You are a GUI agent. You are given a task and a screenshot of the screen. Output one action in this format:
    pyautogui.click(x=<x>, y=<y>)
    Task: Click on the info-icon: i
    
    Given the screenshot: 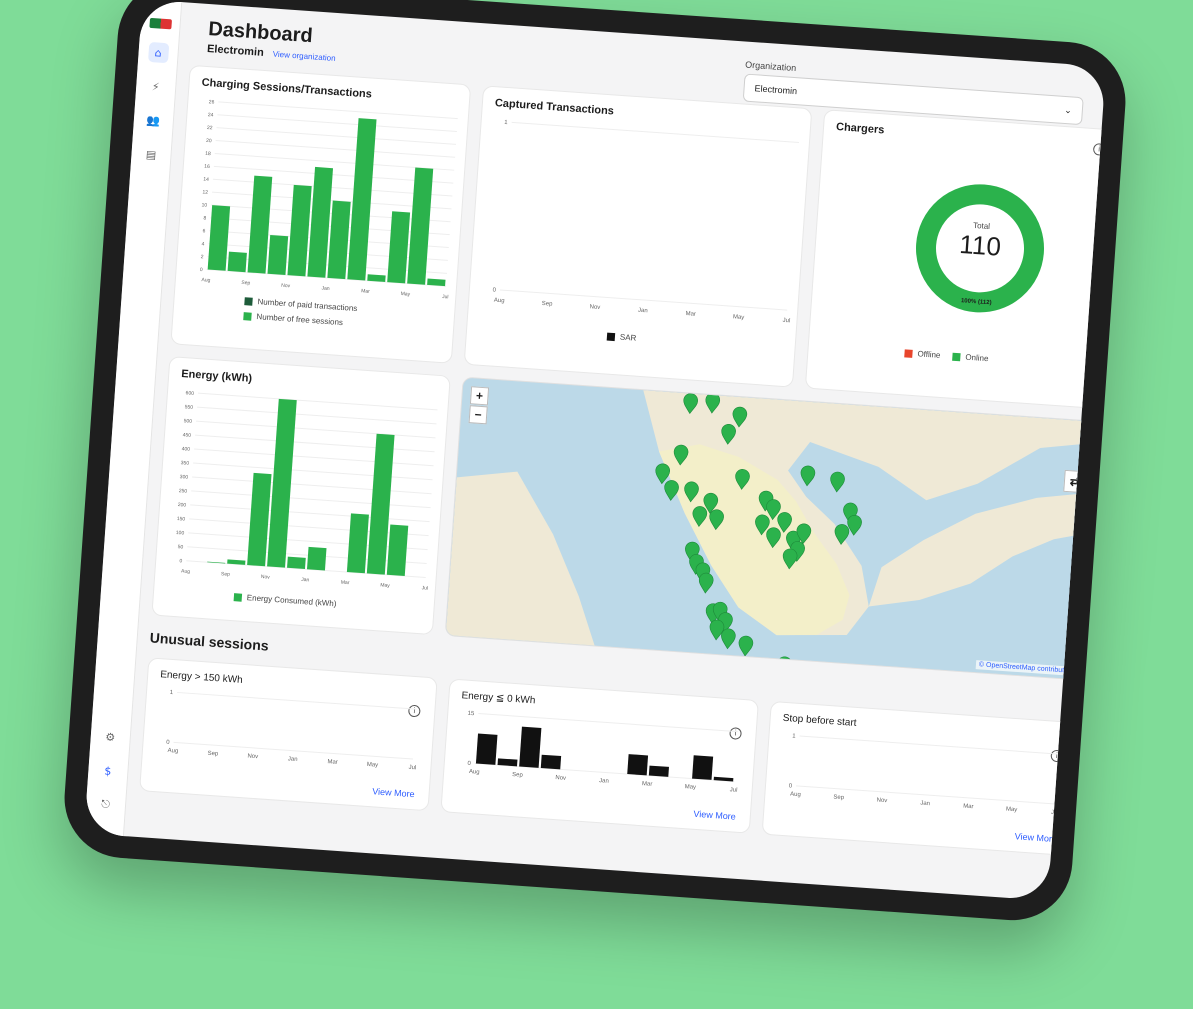 What is the action you would take?
    pyautogui.click(x=1099, y=149)
    